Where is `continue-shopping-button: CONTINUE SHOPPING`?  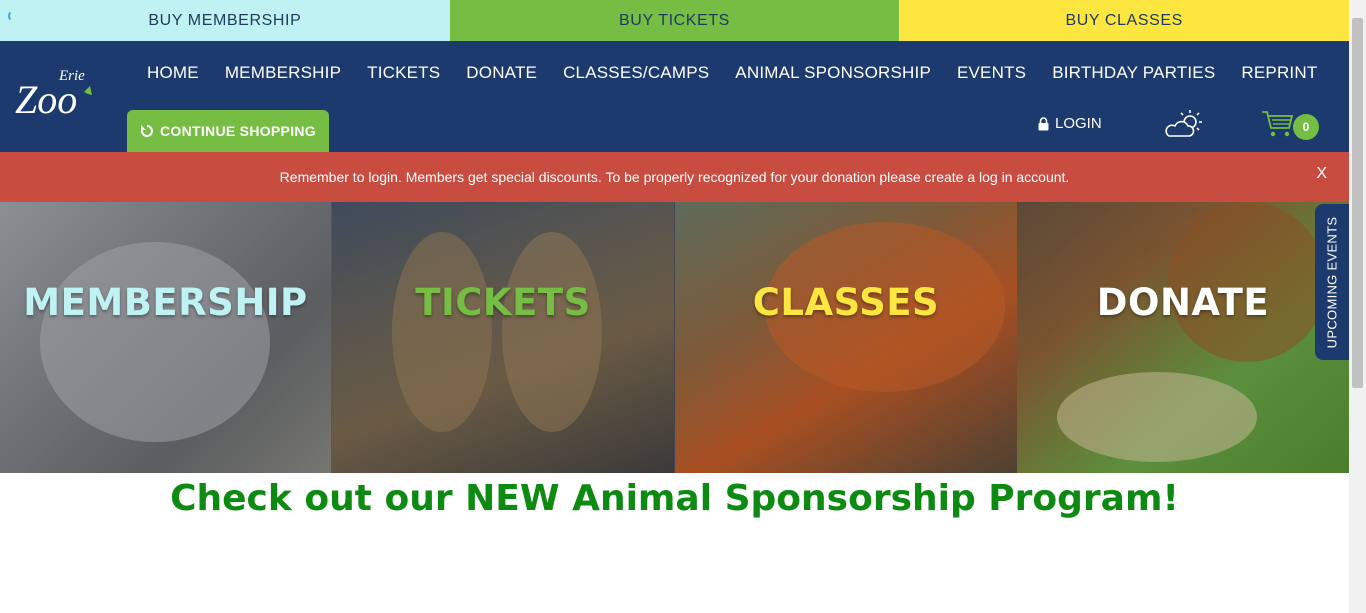
continue-shopping-button: CONTINUE SHOPPING is located at coordinates (228, 131).